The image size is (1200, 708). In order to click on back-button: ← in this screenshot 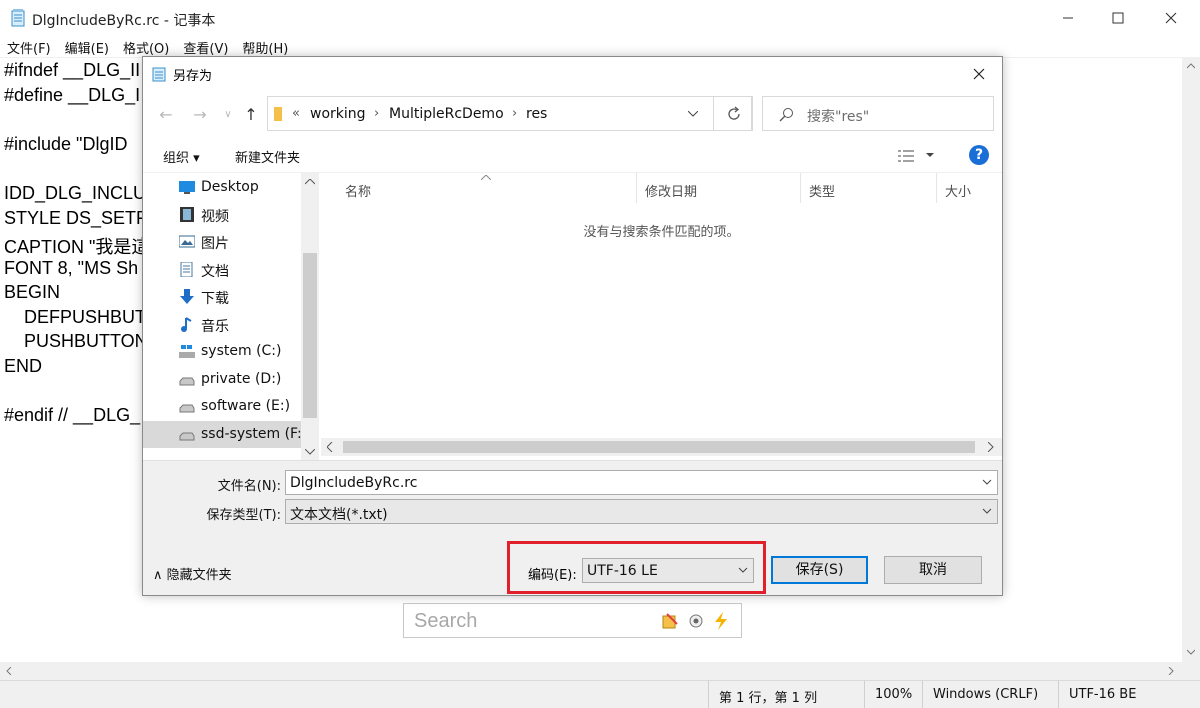, I will do `click(166, 115)`.